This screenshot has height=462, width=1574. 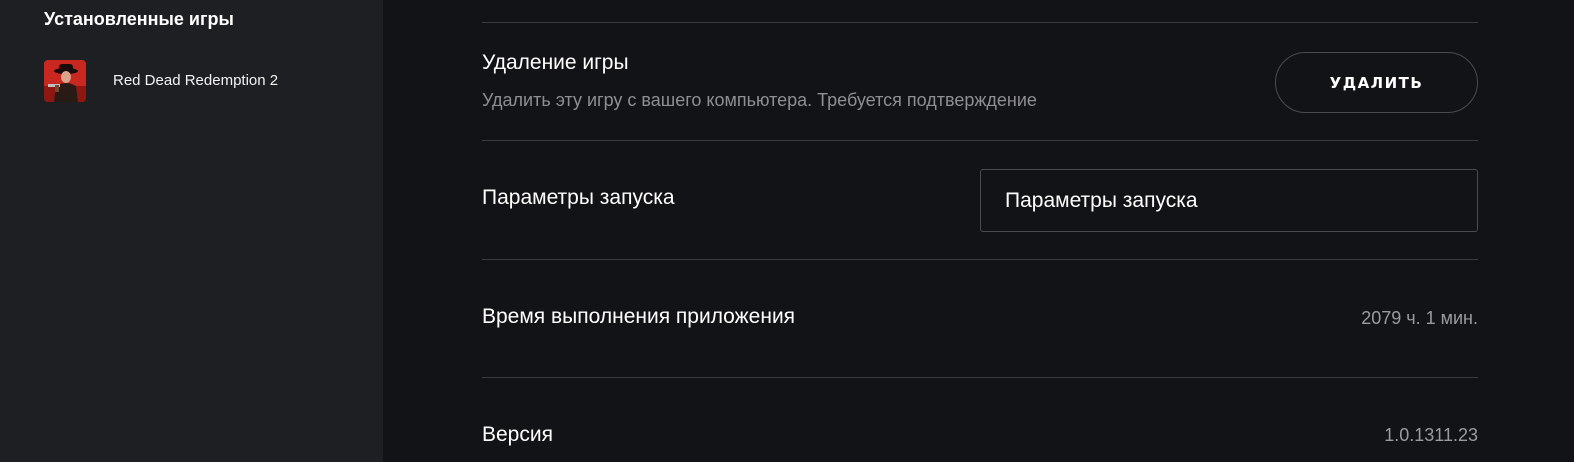 What do you see at coordinates (517, 434) in the screenshot?
I see `version-title: Версия` at bounding box center [517, 434].